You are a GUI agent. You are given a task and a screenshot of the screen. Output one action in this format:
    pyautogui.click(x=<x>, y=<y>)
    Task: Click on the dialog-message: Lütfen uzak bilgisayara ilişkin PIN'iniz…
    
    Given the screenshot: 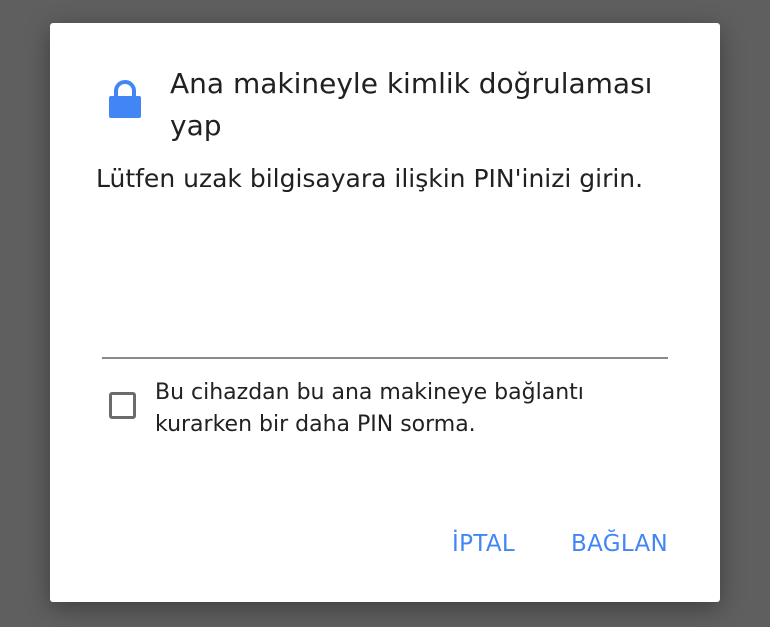 What is the action you would take?
    pyautogui.click(x=370, y=178)
    